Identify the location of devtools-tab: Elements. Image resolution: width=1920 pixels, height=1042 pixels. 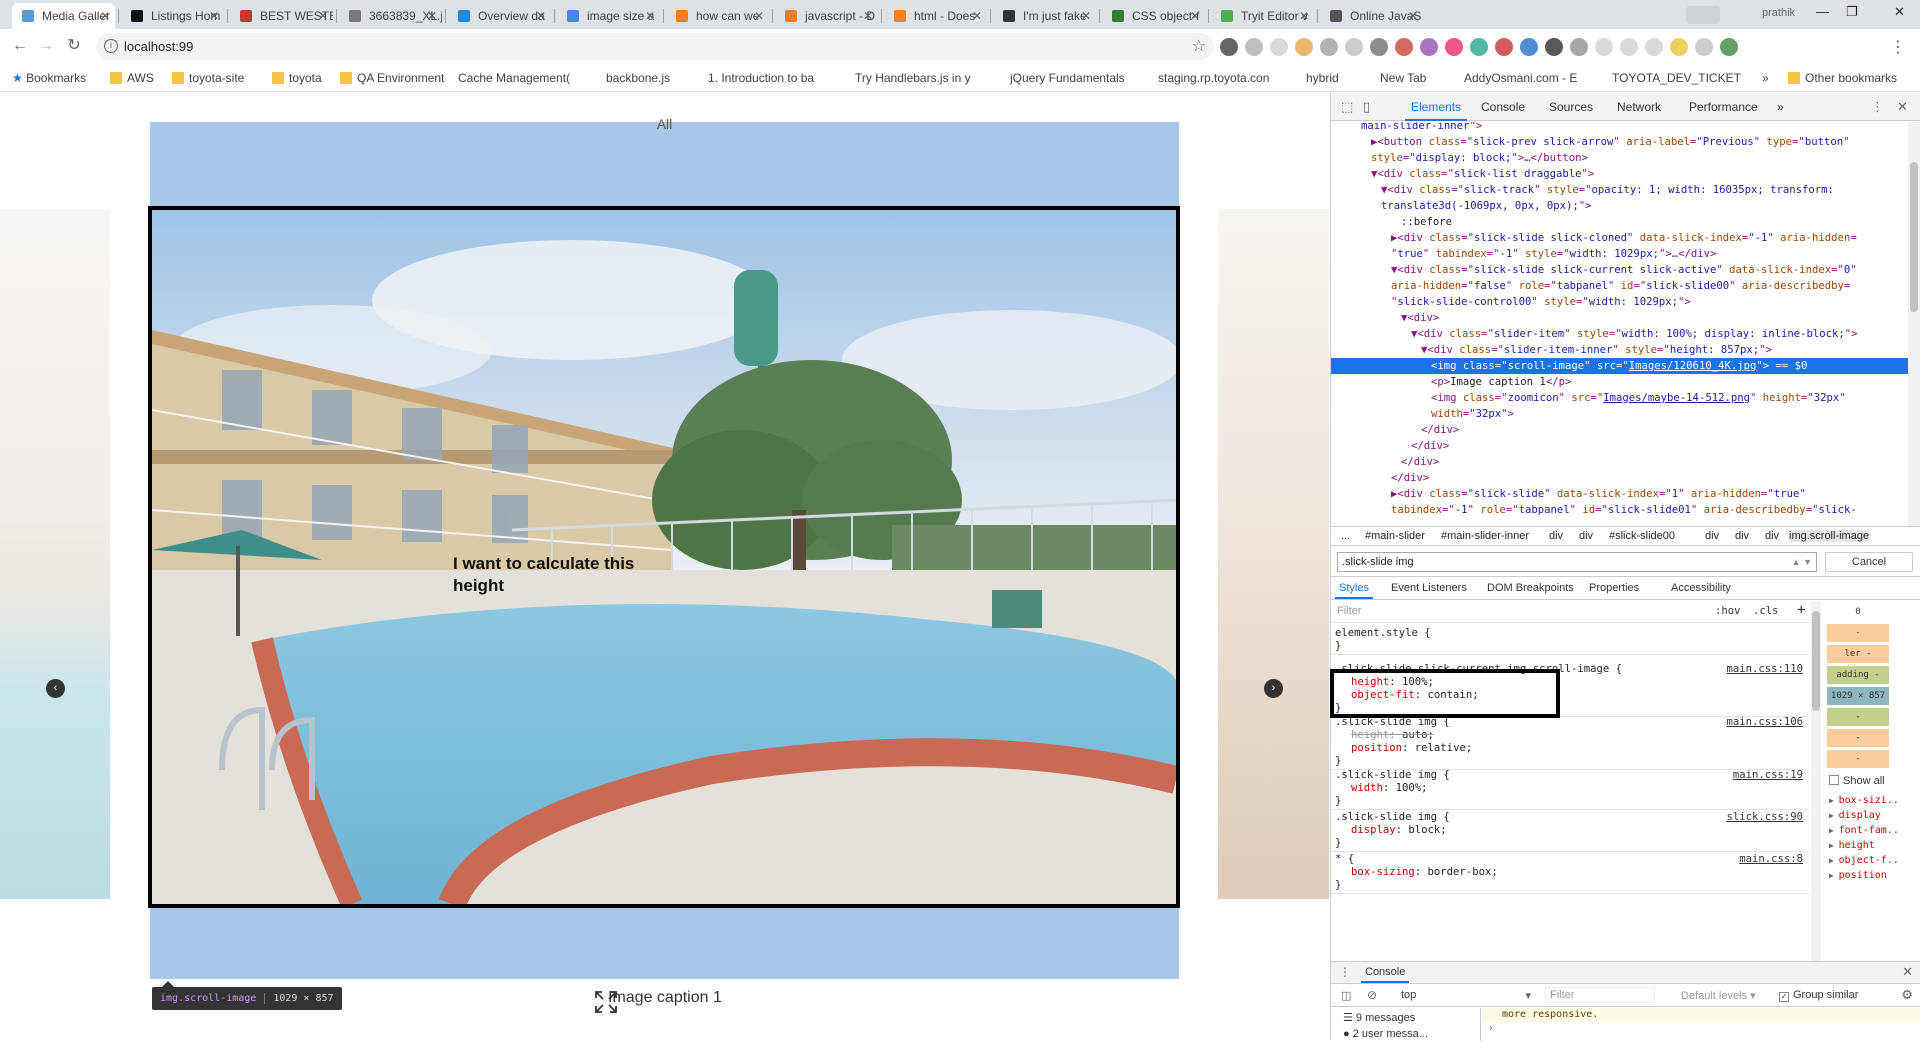
(1436, 110).